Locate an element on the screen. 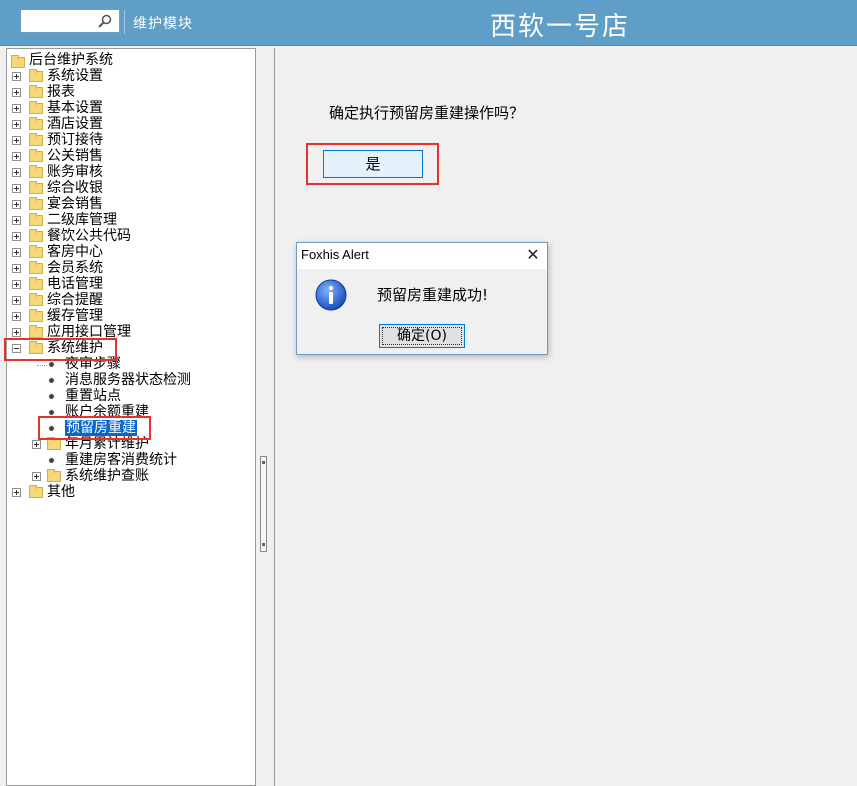  tree-connector is located at coordinates (42, 366).